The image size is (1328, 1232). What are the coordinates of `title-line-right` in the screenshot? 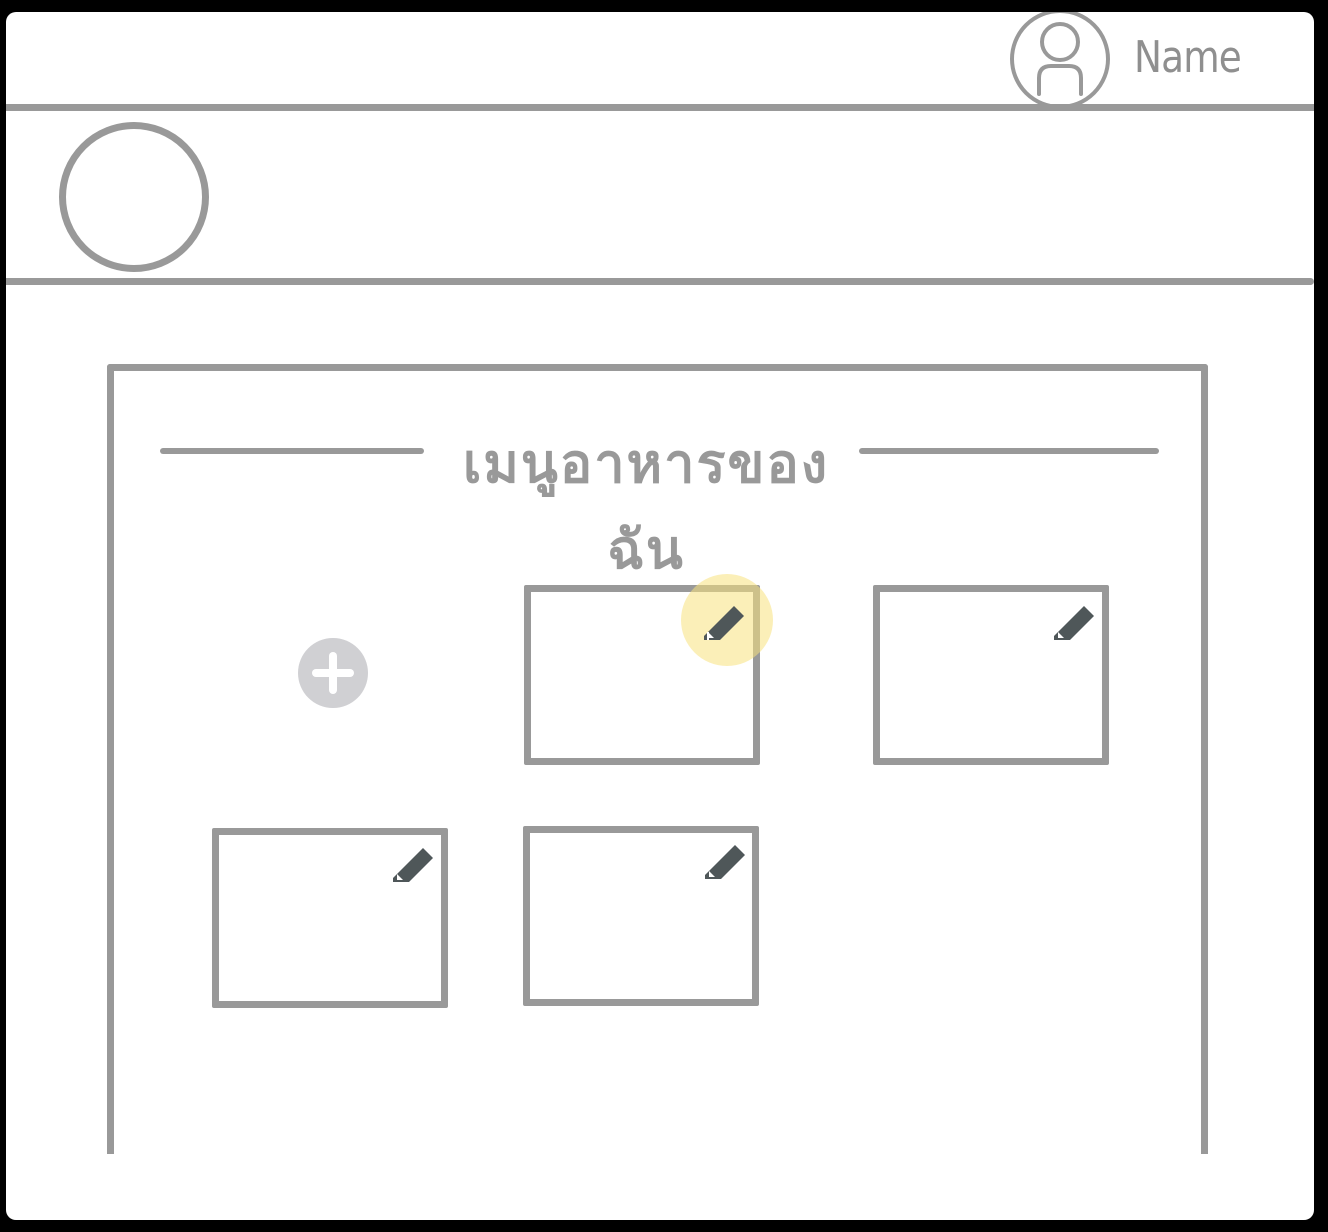 It's located at (1009, 451).